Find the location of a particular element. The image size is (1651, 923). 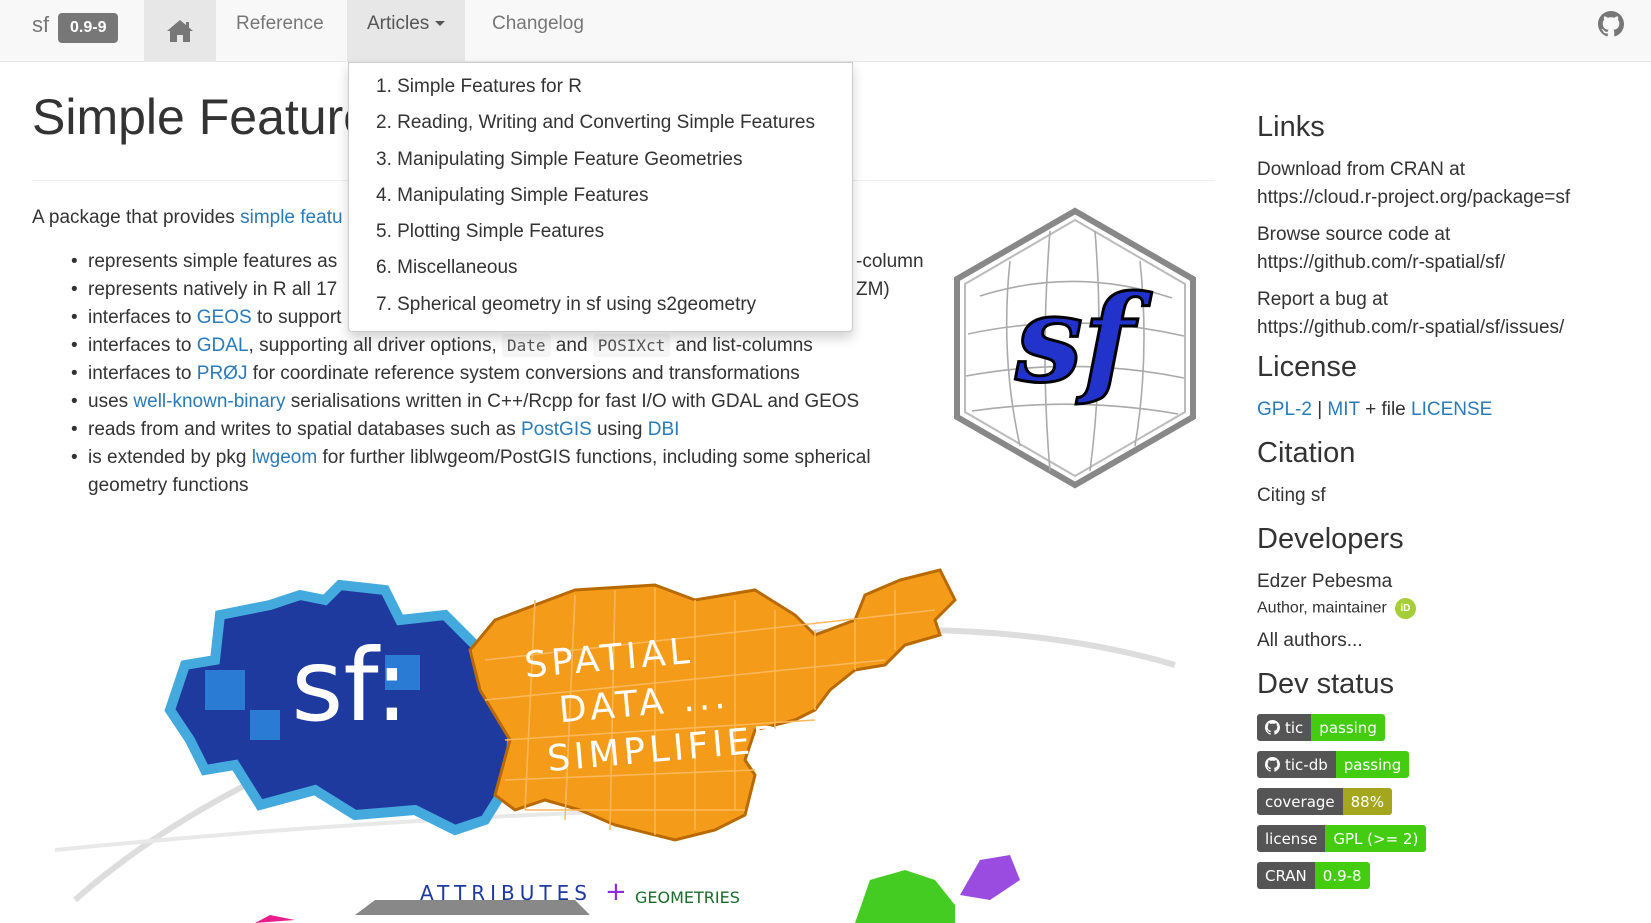

license-badge: license GPL (>= 2) is located at coordinates (1342, 839).